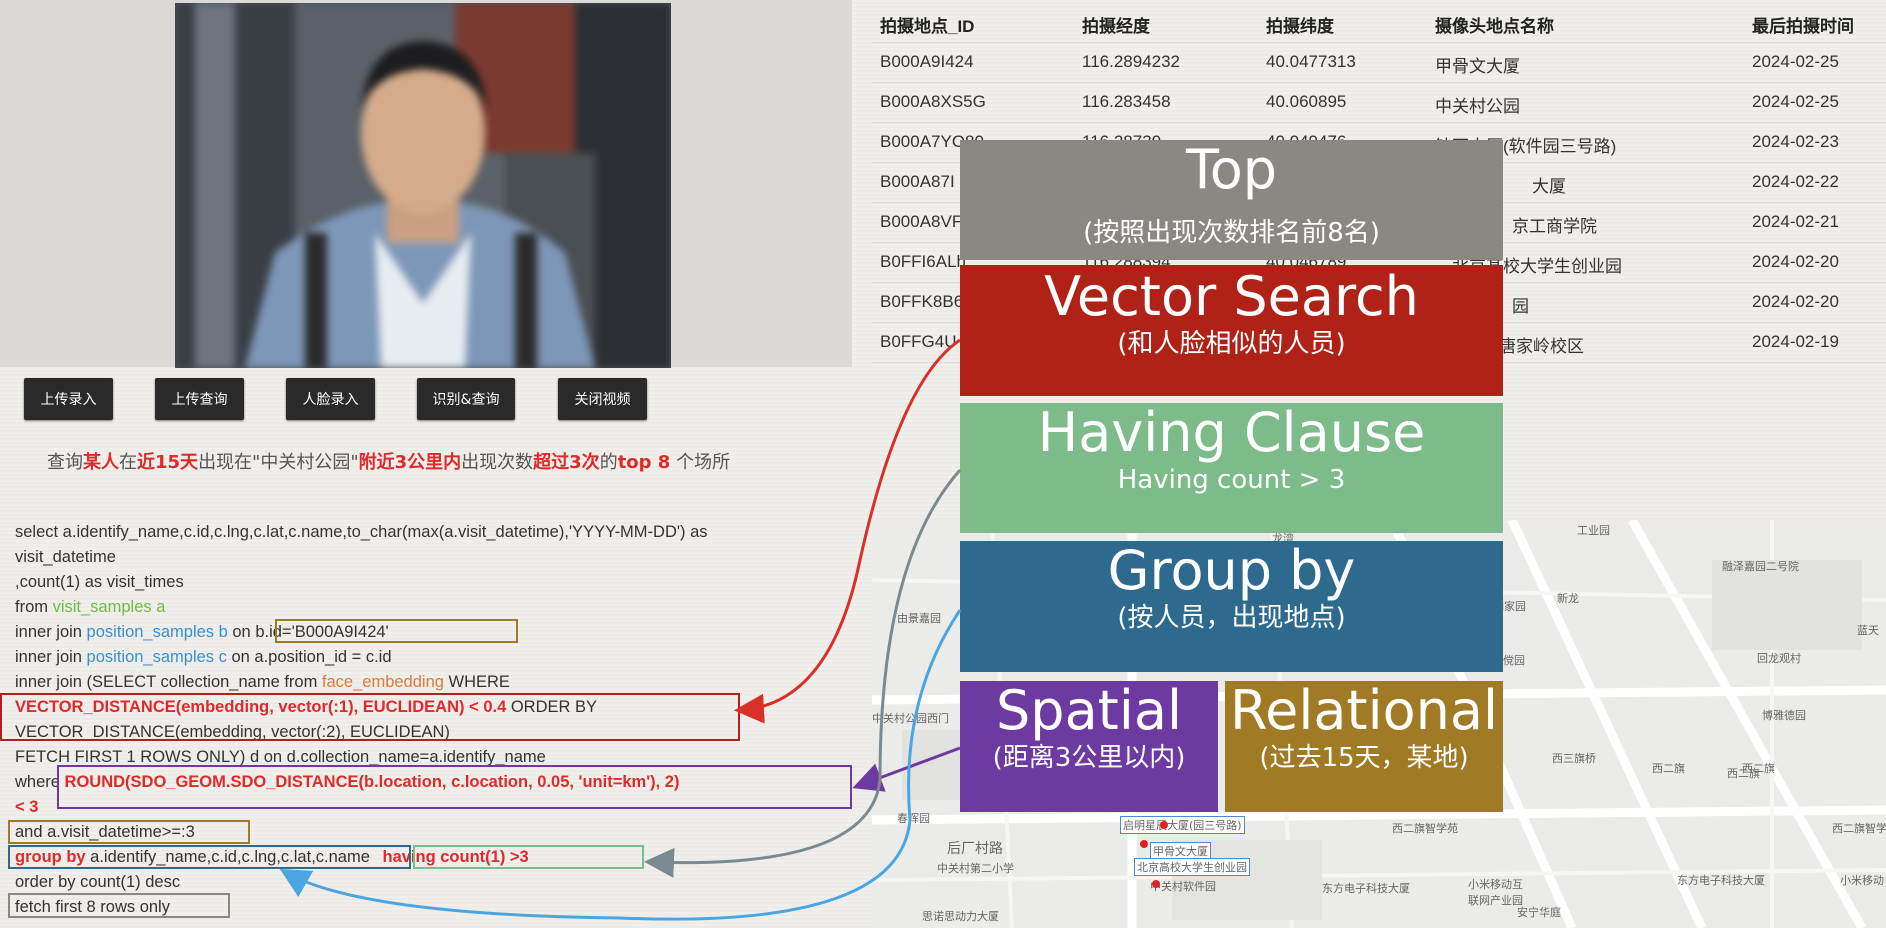 This screenshot has width=1886, height=928. Describe the element at coordinates (370, 717) in the screenshot. I see `vector-highlight-box` at that location.